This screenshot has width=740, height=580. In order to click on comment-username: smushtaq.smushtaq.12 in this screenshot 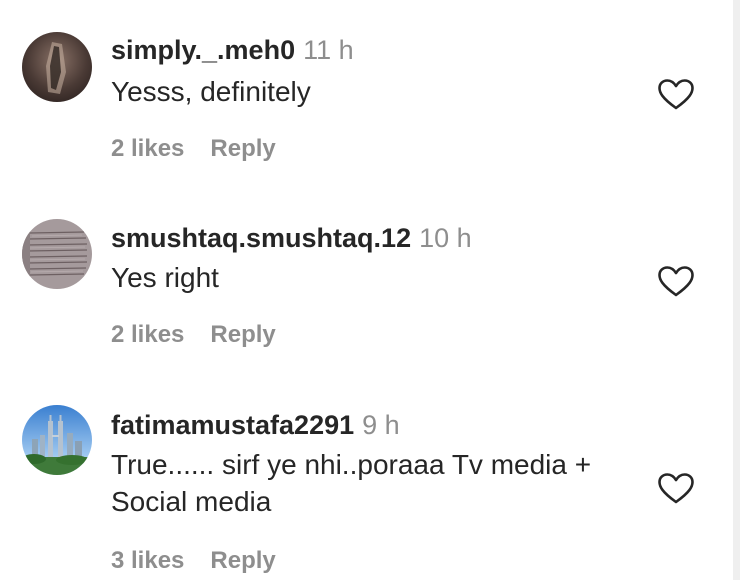, I will do `click(261, 238)`.